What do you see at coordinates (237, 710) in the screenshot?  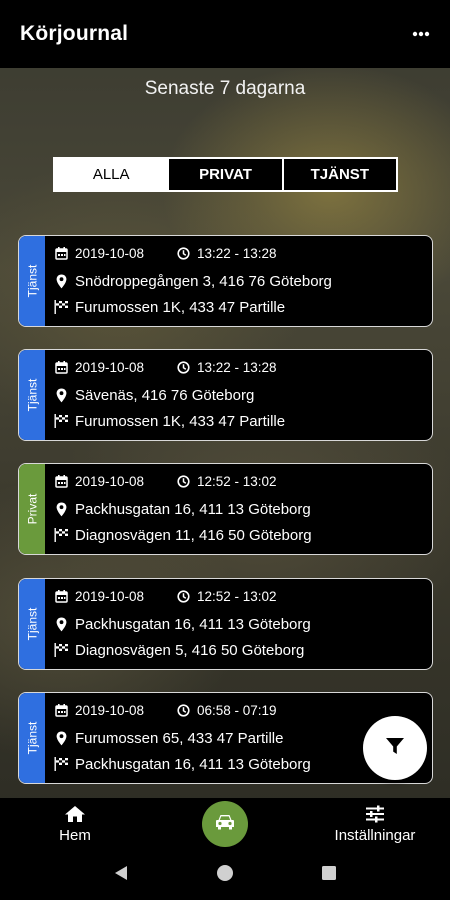 I see `trip-time: 06:58 - 07:19` at bounding box center [237, 710].